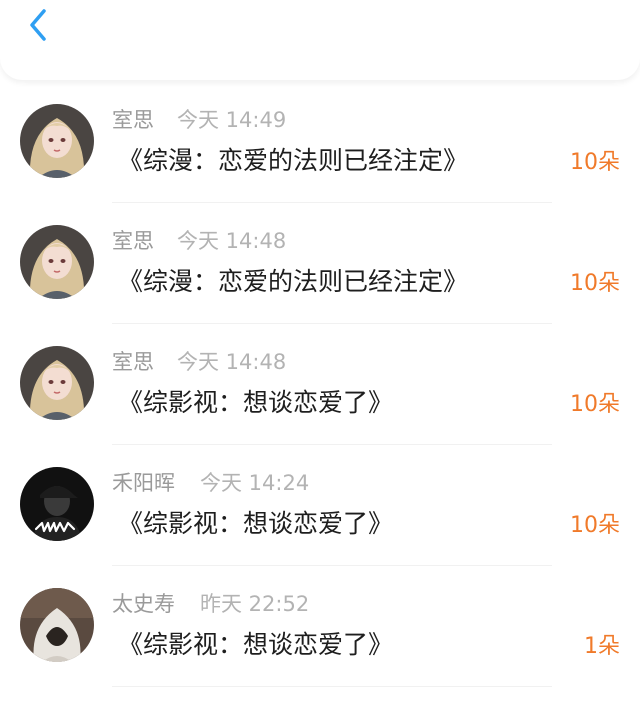 This screenshot has width=640, height=703. What do you see at coordinates (255, 604) in the screenshot?
I see `timestamp: 昨天 22:52` at bounding box center [255, 604].